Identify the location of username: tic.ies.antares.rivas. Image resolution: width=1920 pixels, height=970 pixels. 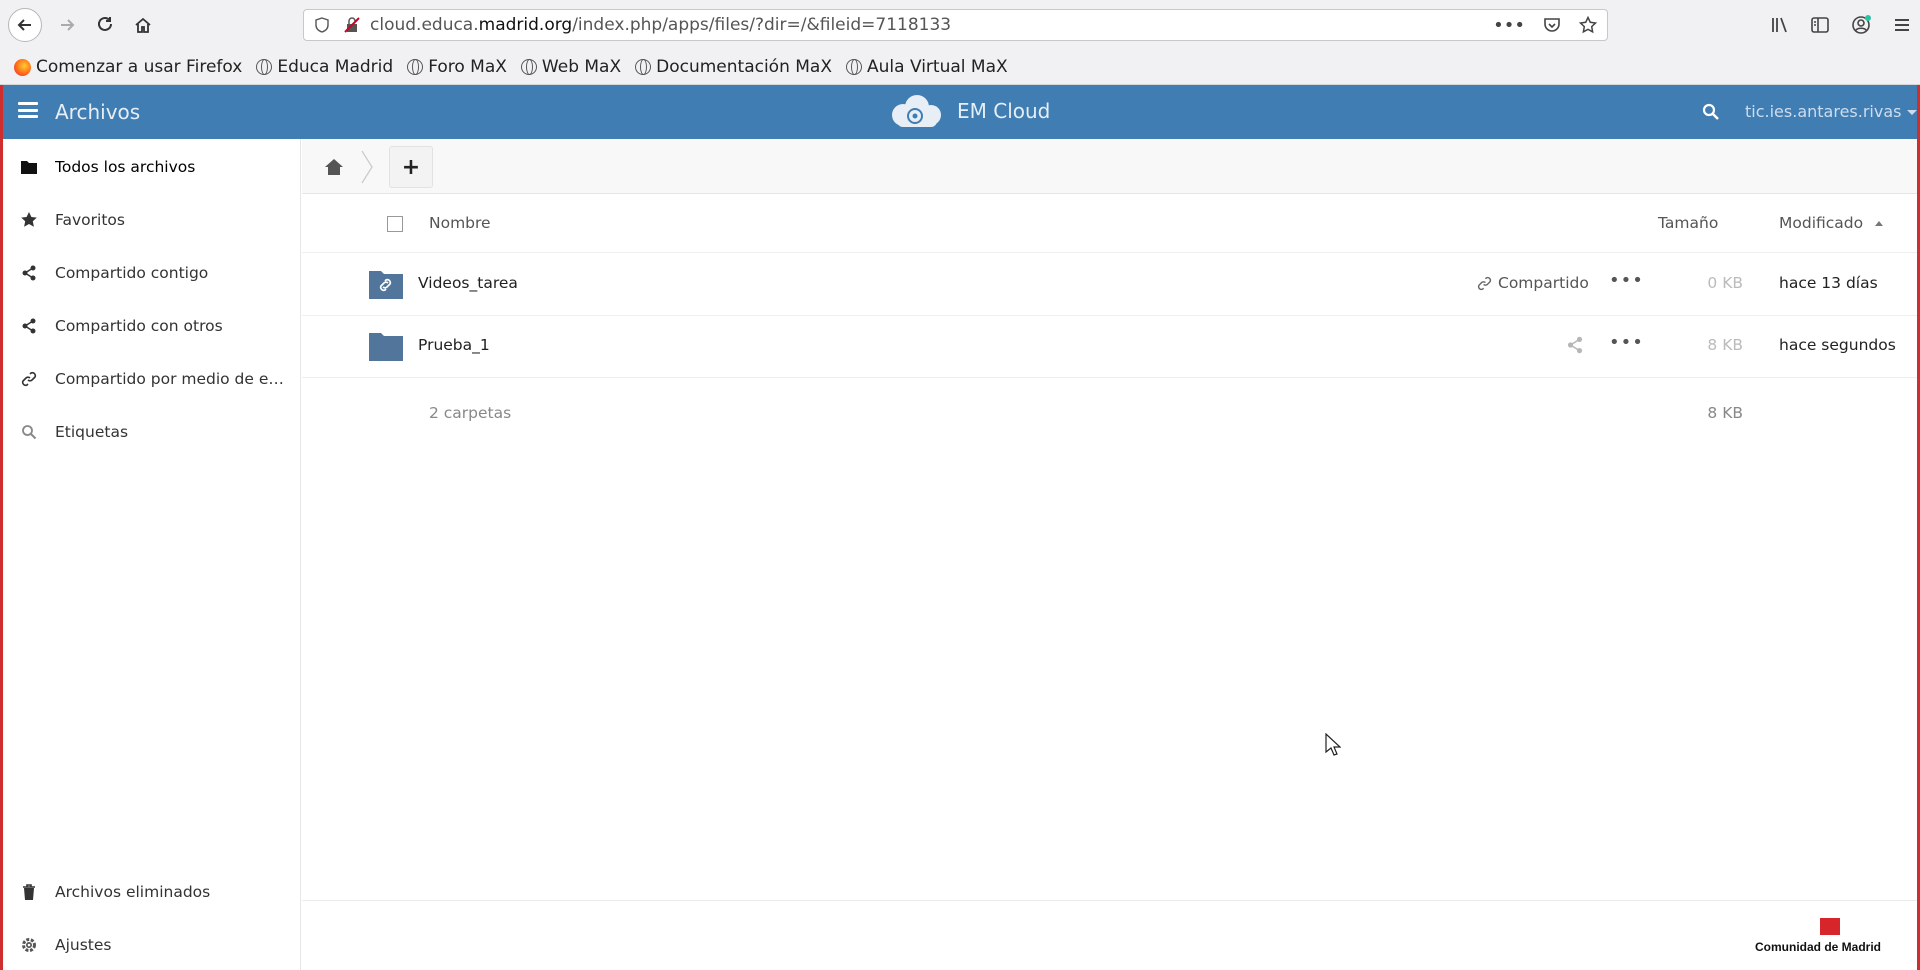
(1823, 111).